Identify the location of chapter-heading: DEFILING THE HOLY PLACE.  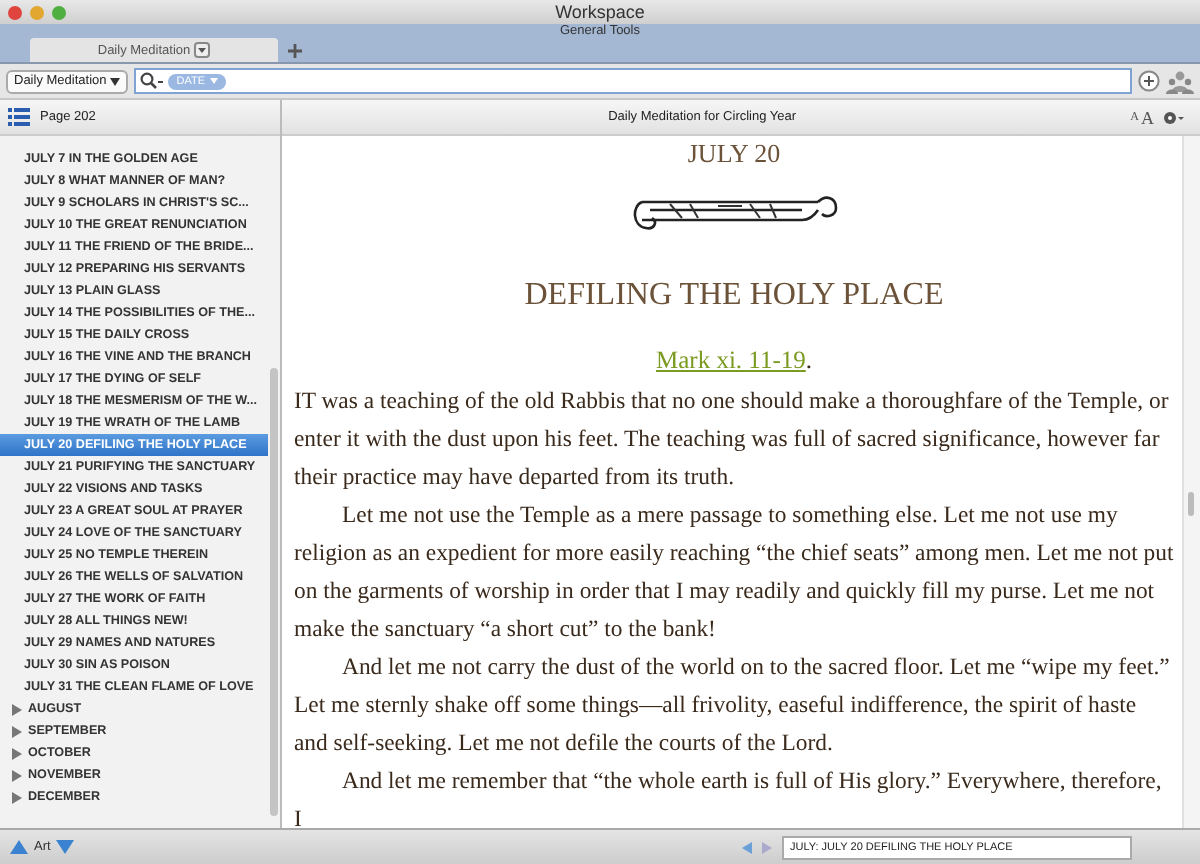
(734, 296).